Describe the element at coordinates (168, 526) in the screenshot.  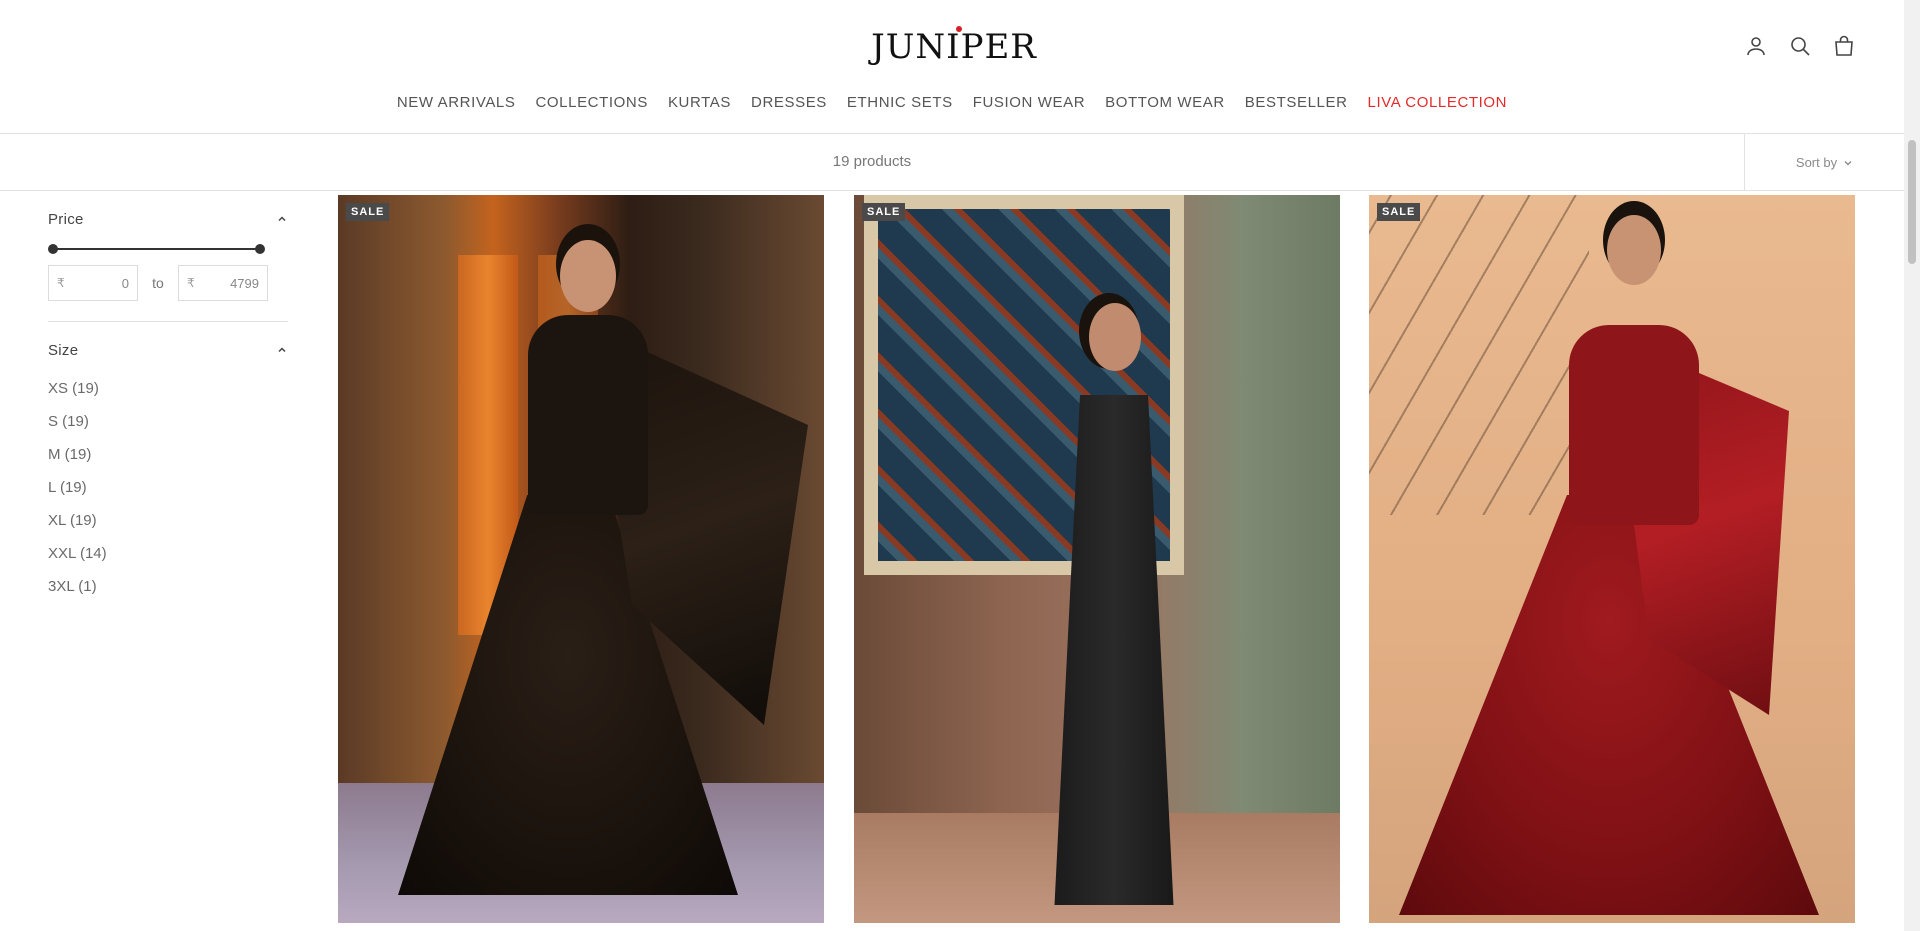
I see `size-option-xl: XL (19)` at that location.